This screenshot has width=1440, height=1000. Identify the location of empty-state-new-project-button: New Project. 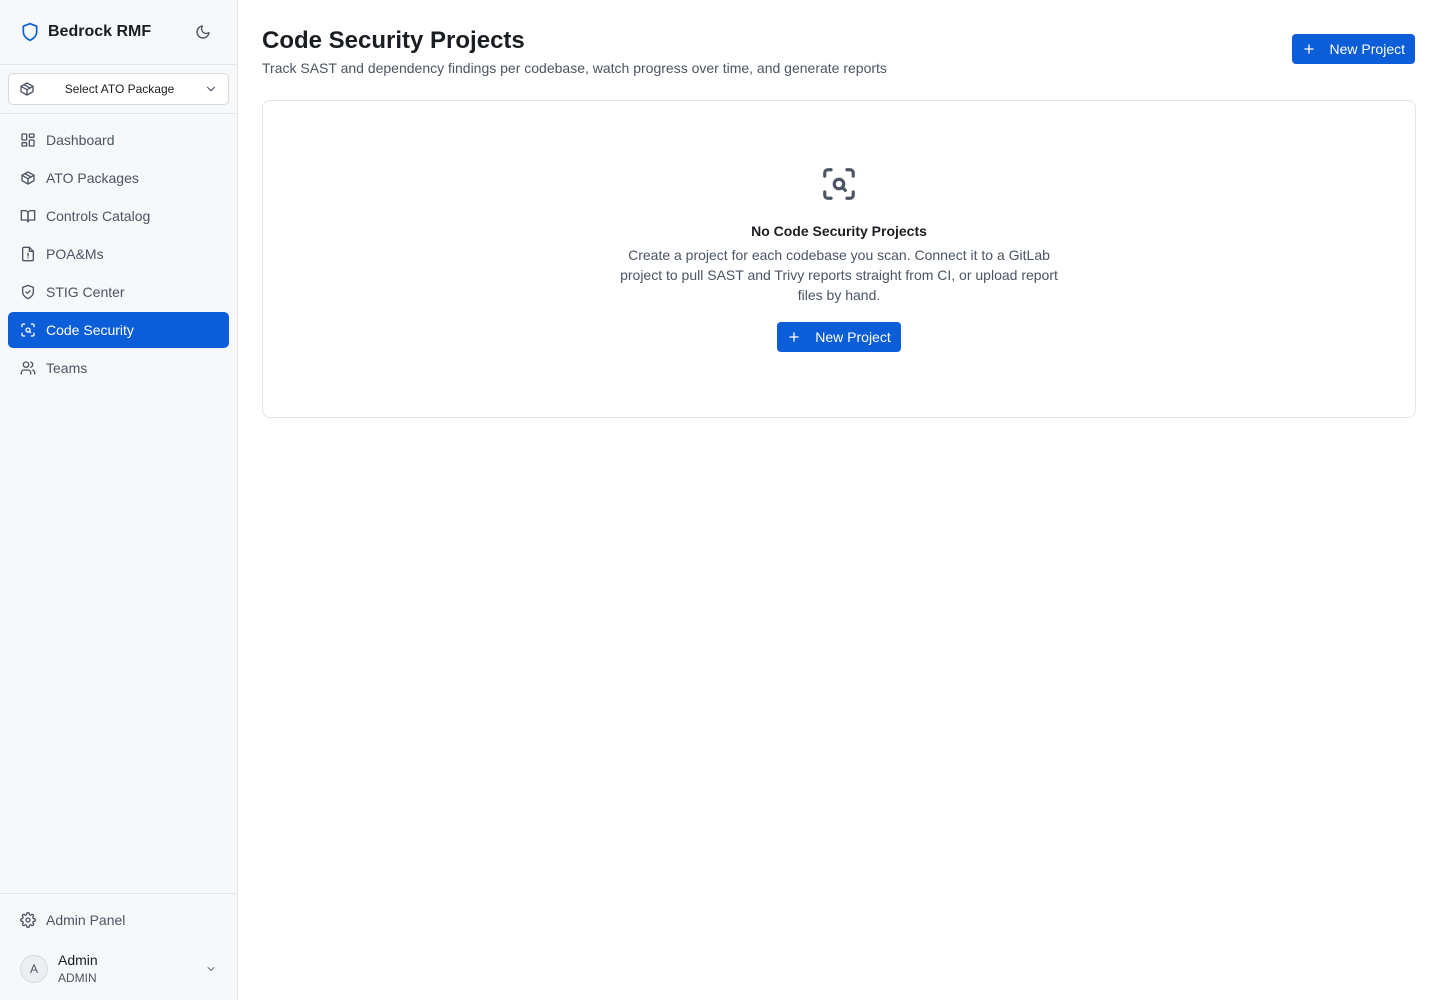
(839, 337).